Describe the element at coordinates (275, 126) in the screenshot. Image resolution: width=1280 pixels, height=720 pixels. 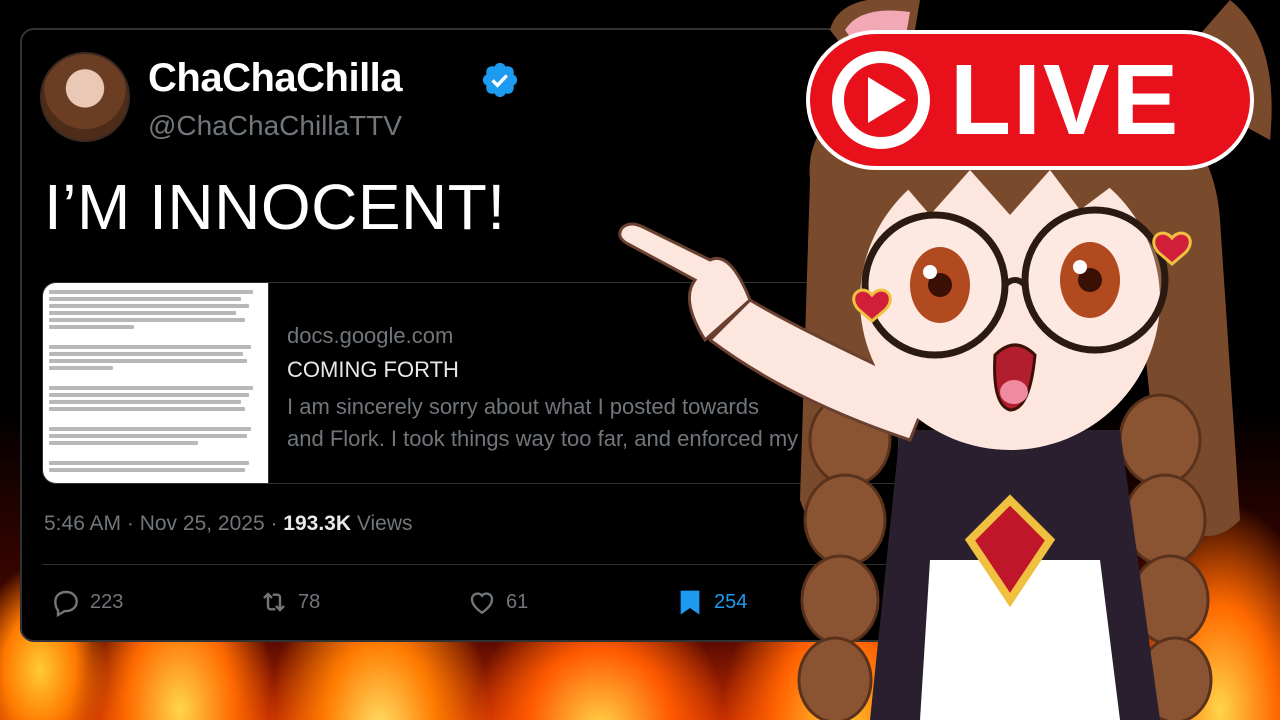
I see `handle: @ChaChaChillaTTV` at that location.